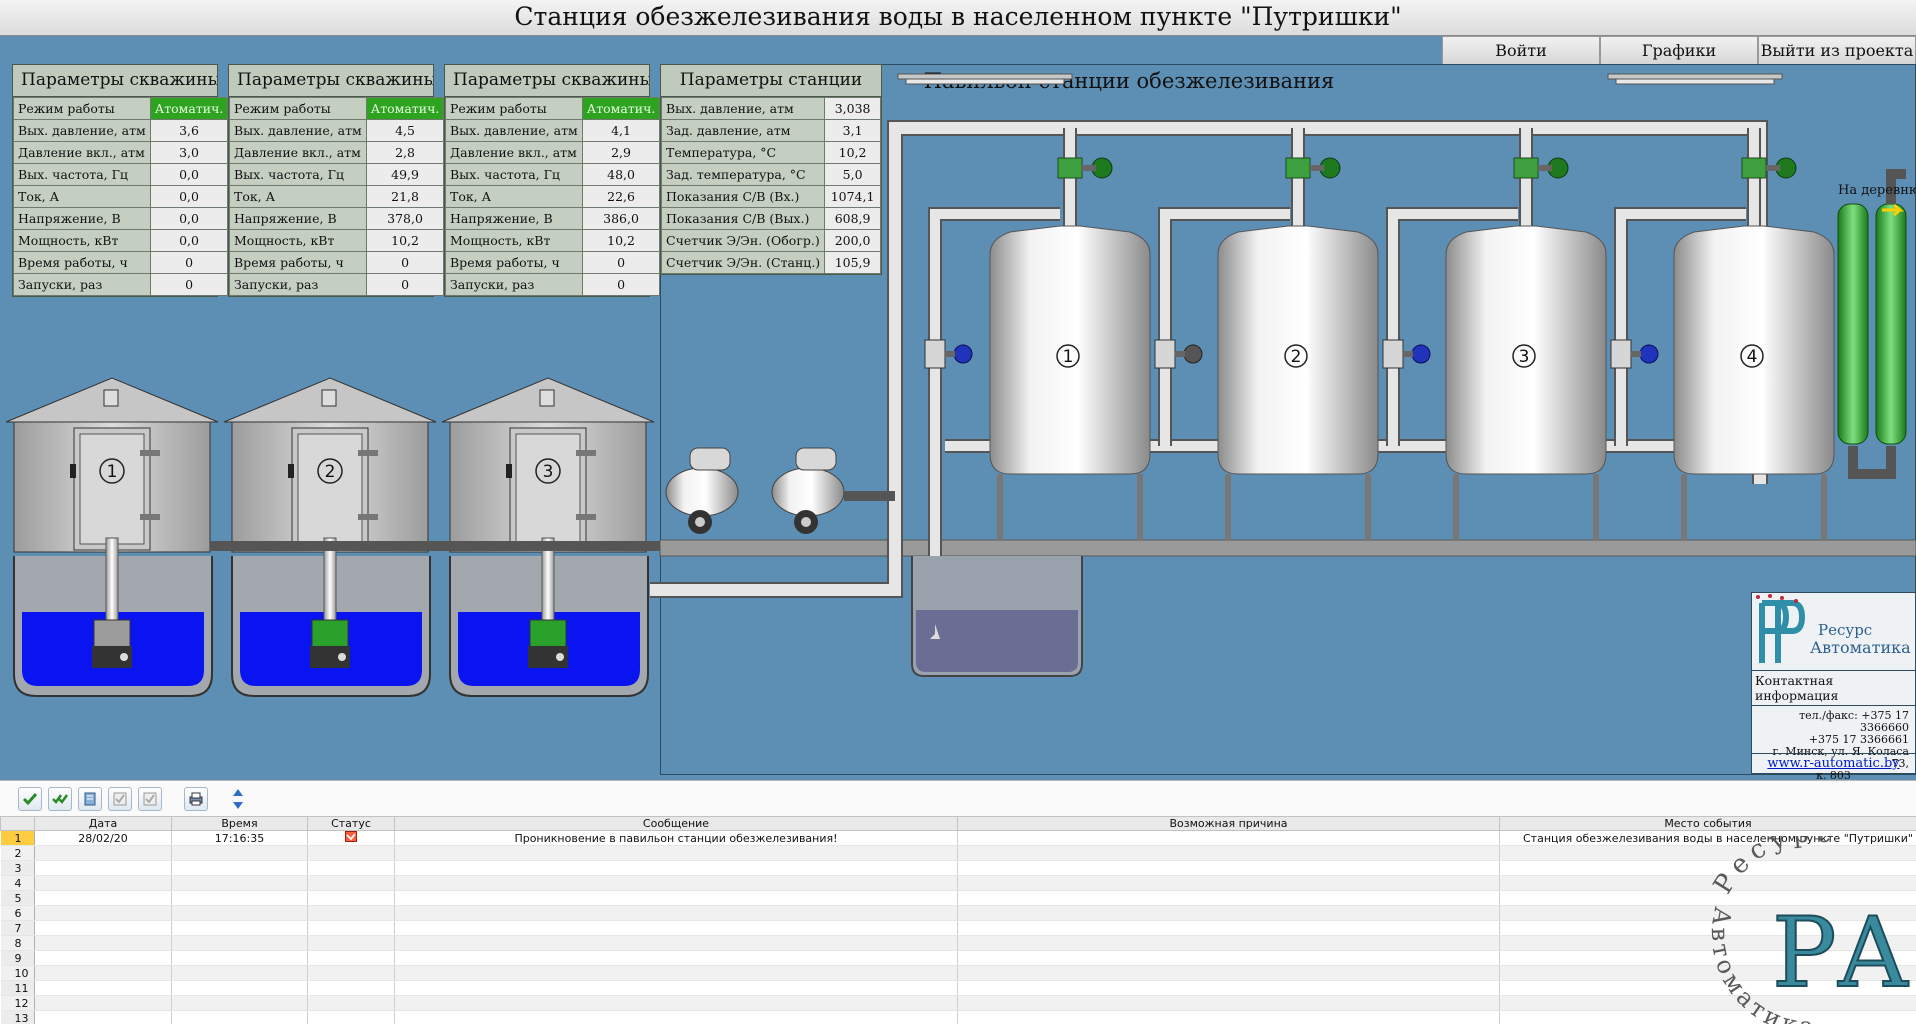 This screenshot has height=1024, width=1916. Describe the element at coordinates (514, 130) in the screenshot. I see `param-label: Вых. давление, атм` at that location.